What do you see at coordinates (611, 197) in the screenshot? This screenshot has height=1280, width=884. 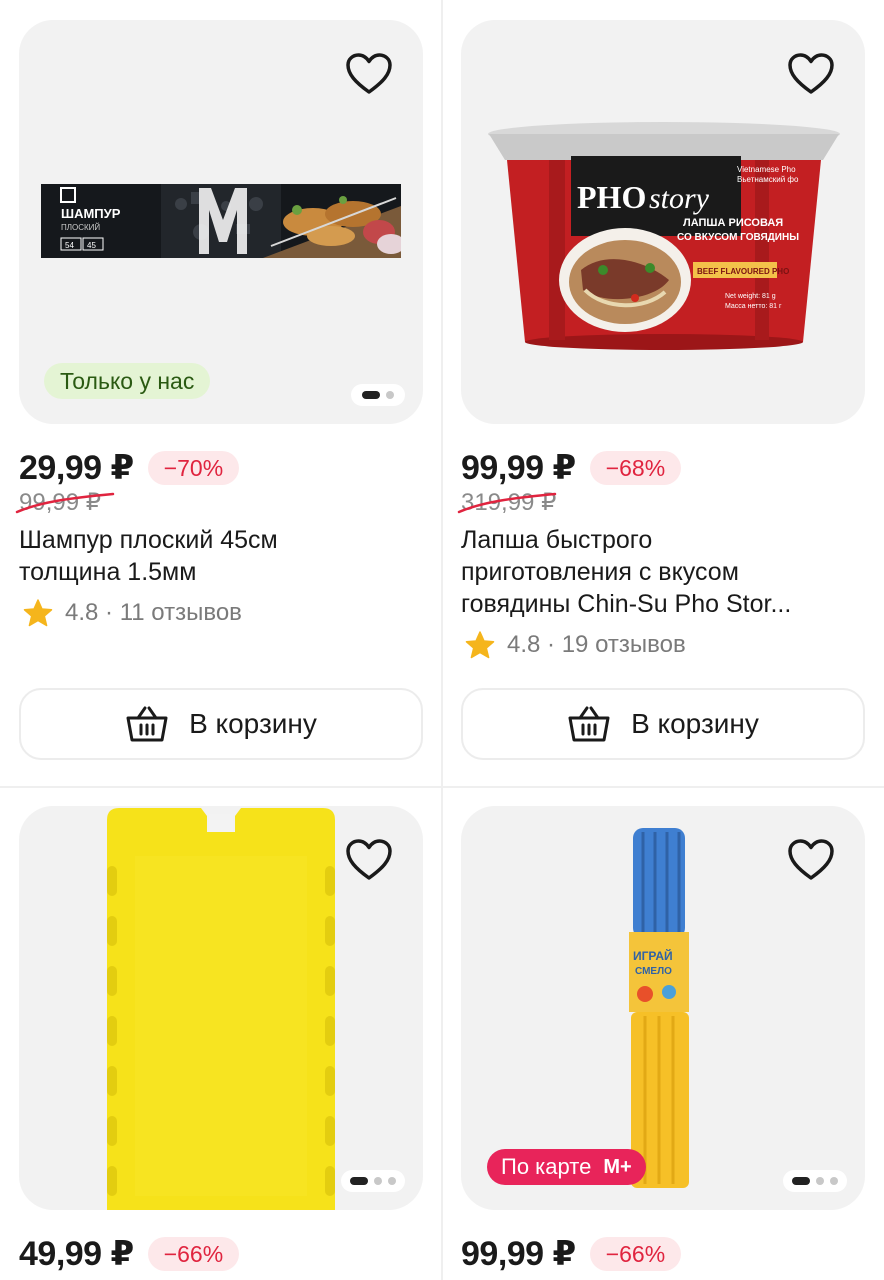 I see `brand-pho-text: PHO` at bounding box center [611, 197].